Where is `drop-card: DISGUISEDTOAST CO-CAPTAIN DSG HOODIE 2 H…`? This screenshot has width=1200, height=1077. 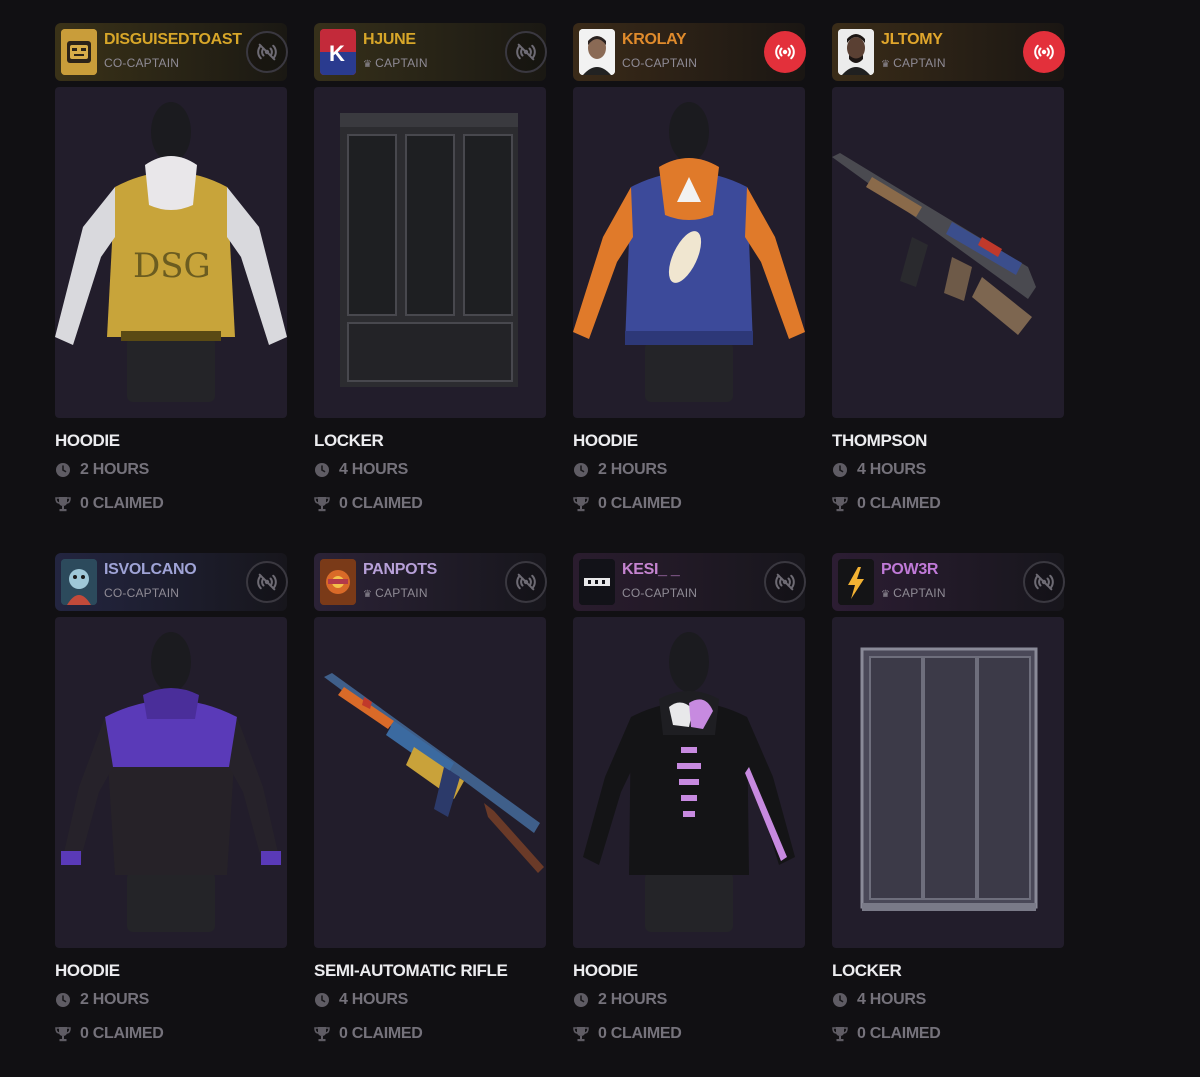 drop-card: DISGUISEDTOAST CO-CAPTAIN DSG HOODIE 2 H… is located at coordinates (171, 273).